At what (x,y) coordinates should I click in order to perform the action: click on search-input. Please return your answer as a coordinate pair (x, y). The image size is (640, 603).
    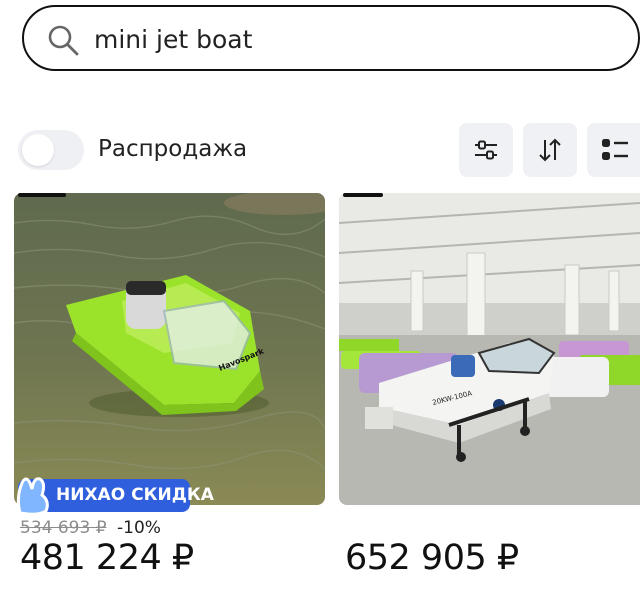
    Looking at the image, I should click on (354, 39).